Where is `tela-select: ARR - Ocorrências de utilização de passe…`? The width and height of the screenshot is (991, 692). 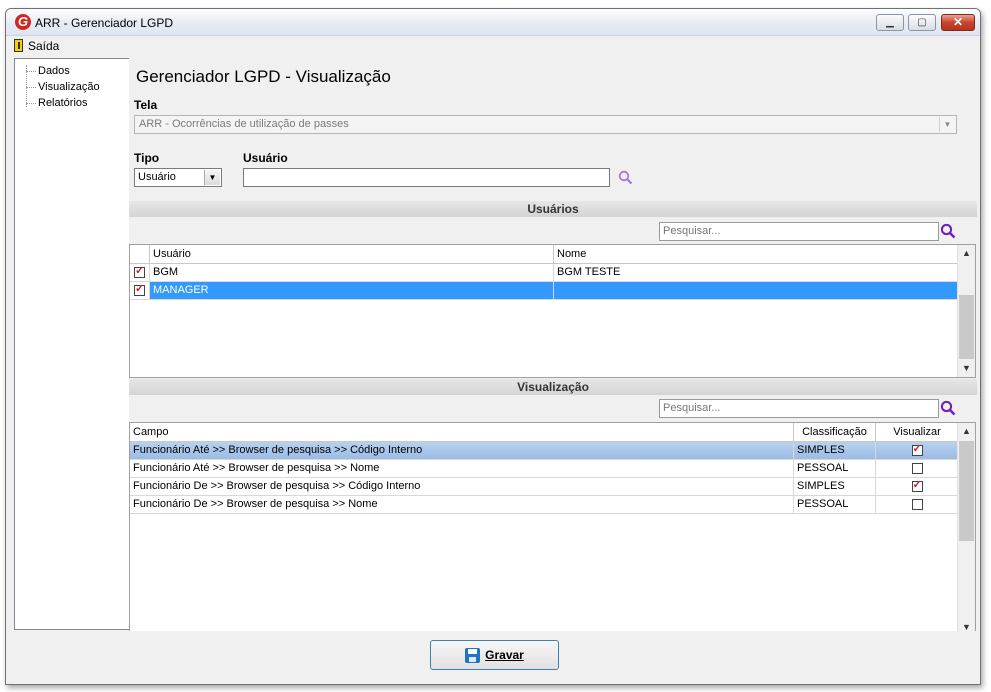
tela-select: ARR - Ocorrências de utilização de passe… is located at coordinates (545, 124).